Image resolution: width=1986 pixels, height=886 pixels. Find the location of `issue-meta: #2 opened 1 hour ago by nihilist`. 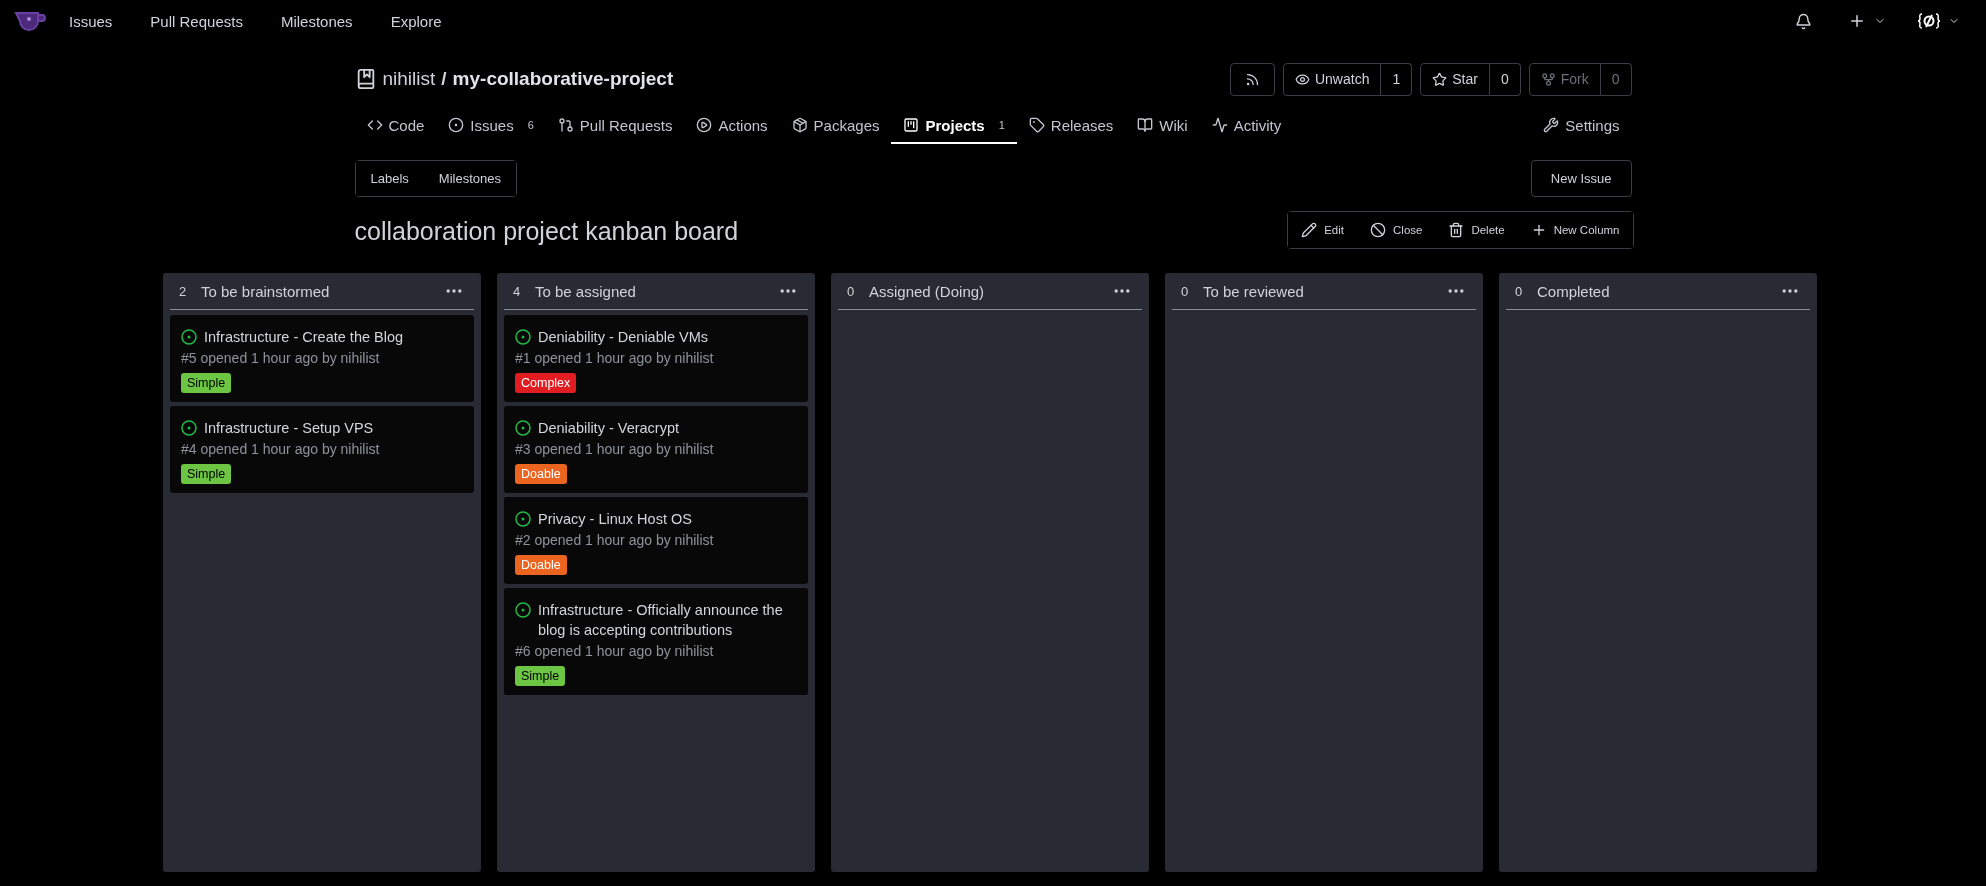

issue-meta: #2 opened 1 hour ago by nihilist is located at coordinates (615, 540).